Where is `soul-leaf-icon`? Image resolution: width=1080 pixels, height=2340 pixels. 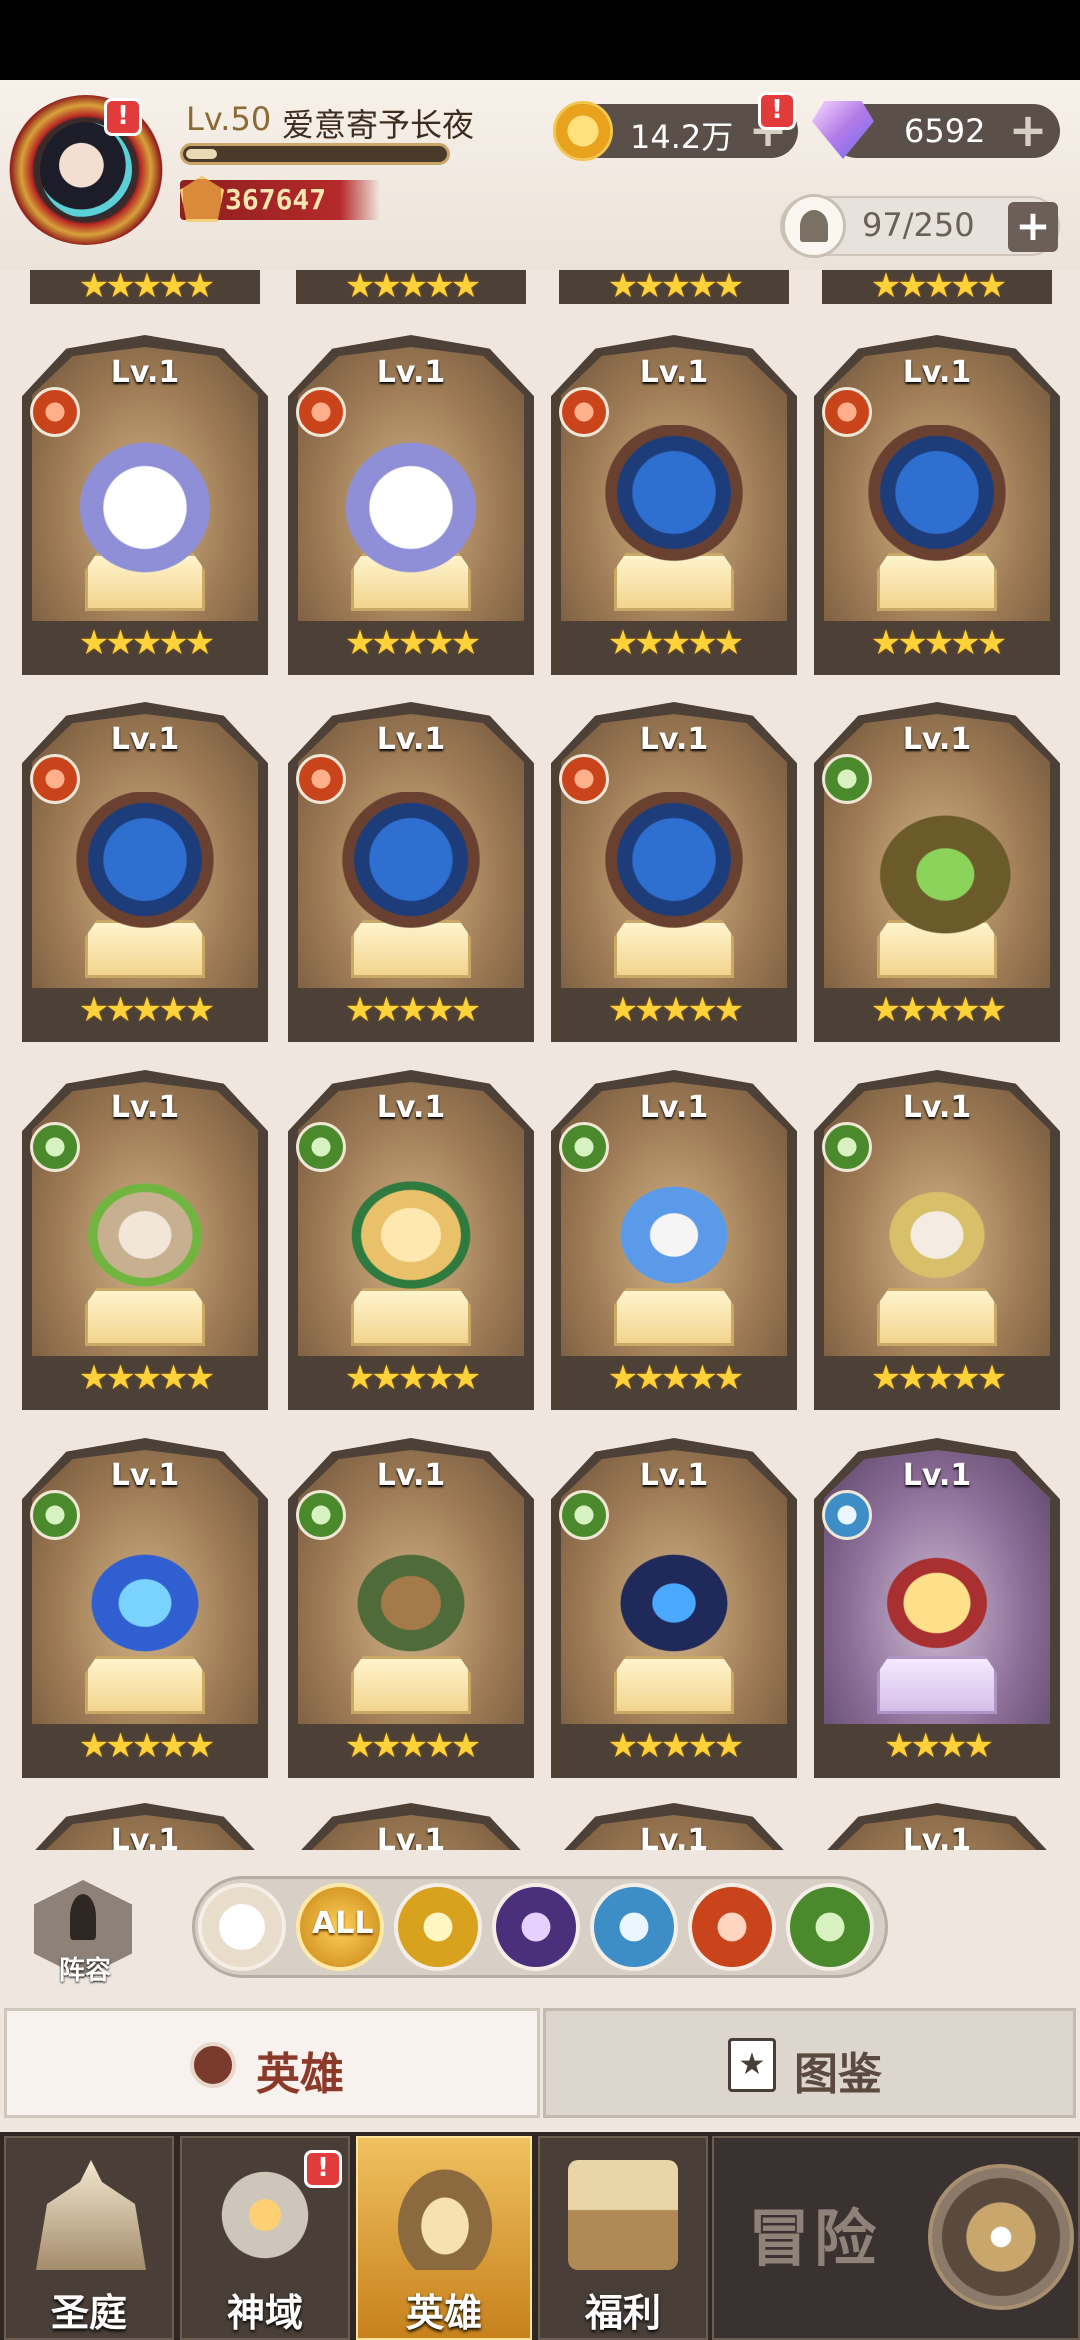 soul-leaf-icon is located at coordinates (814, 226).